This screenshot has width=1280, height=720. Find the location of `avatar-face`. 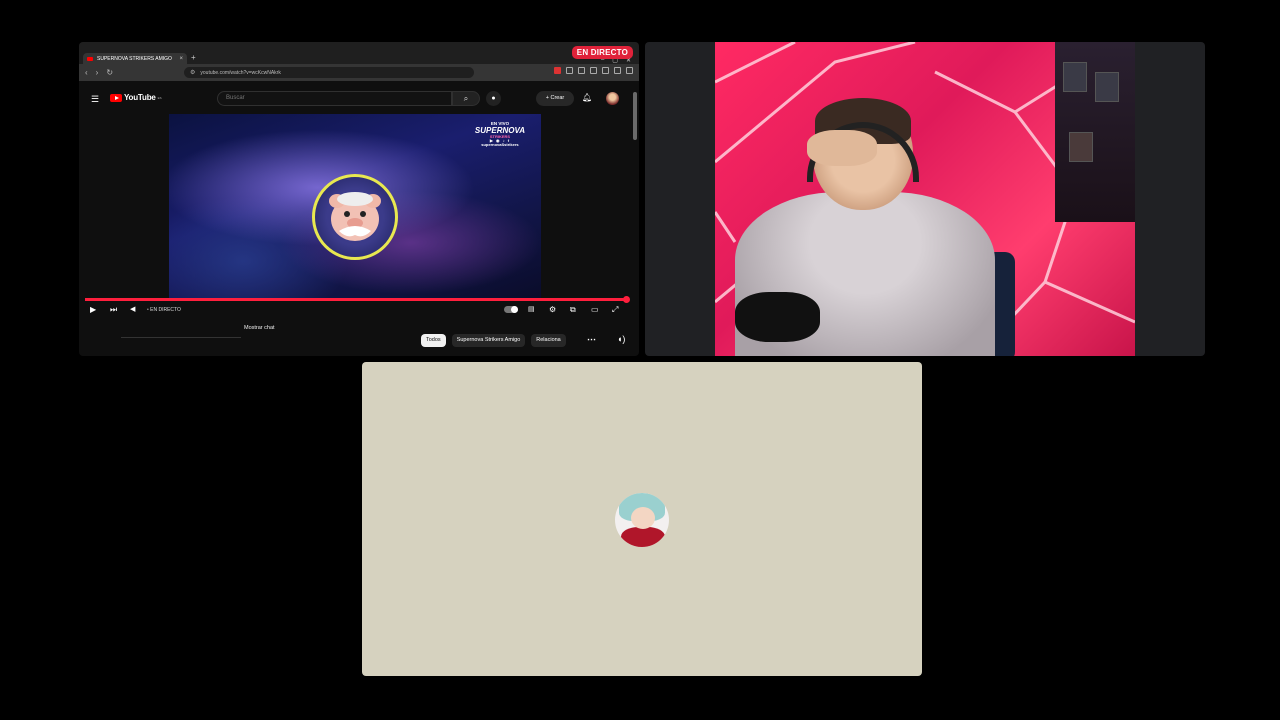

avatar-face is located at coordinates (643, 518).